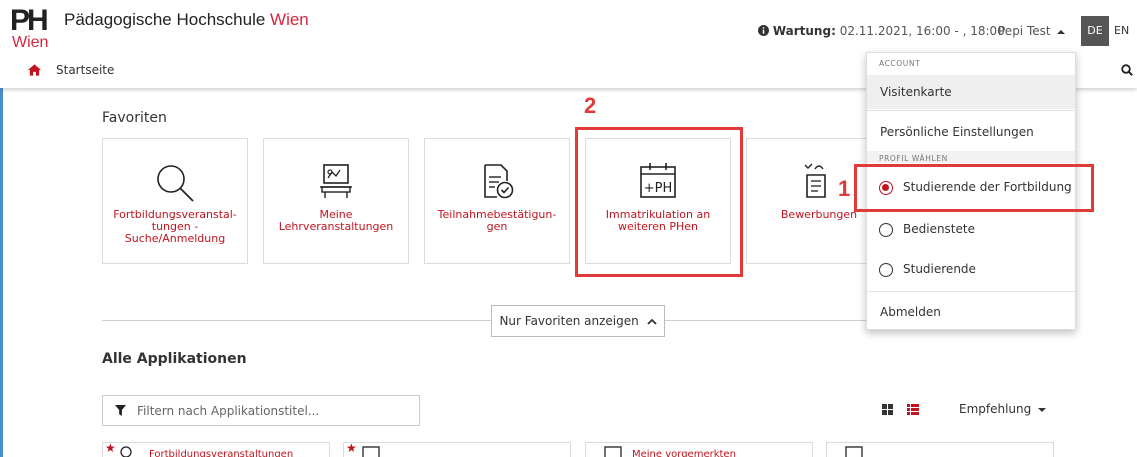 The height and width of the screenshot is (457, 1137). Describe the element at coordinates (1042, 410) in the screenshot. I see `caret-down-icon` at that location.